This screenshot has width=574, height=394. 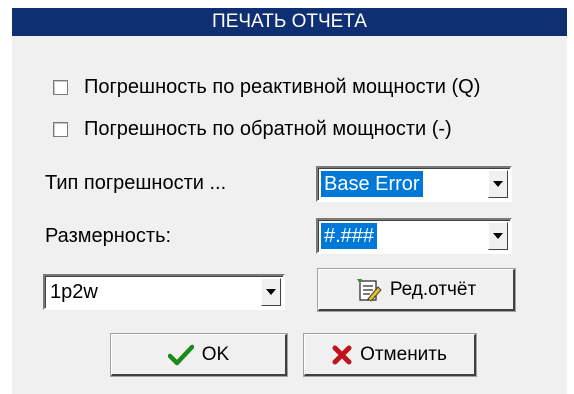 What do you see at coordinates (433, 289) in the screenshot?
I see `edit-report-label: Ред.отчёт` at bounding box center [433, 289].